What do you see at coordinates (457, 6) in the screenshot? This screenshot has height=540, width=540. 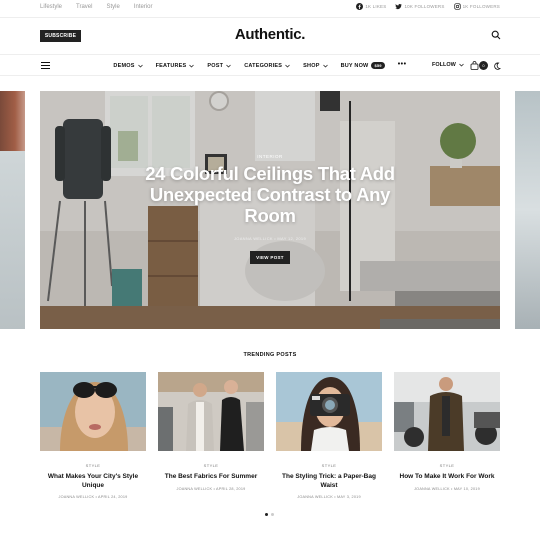 I see `instagram-icon` at bounding box center [457, 6].